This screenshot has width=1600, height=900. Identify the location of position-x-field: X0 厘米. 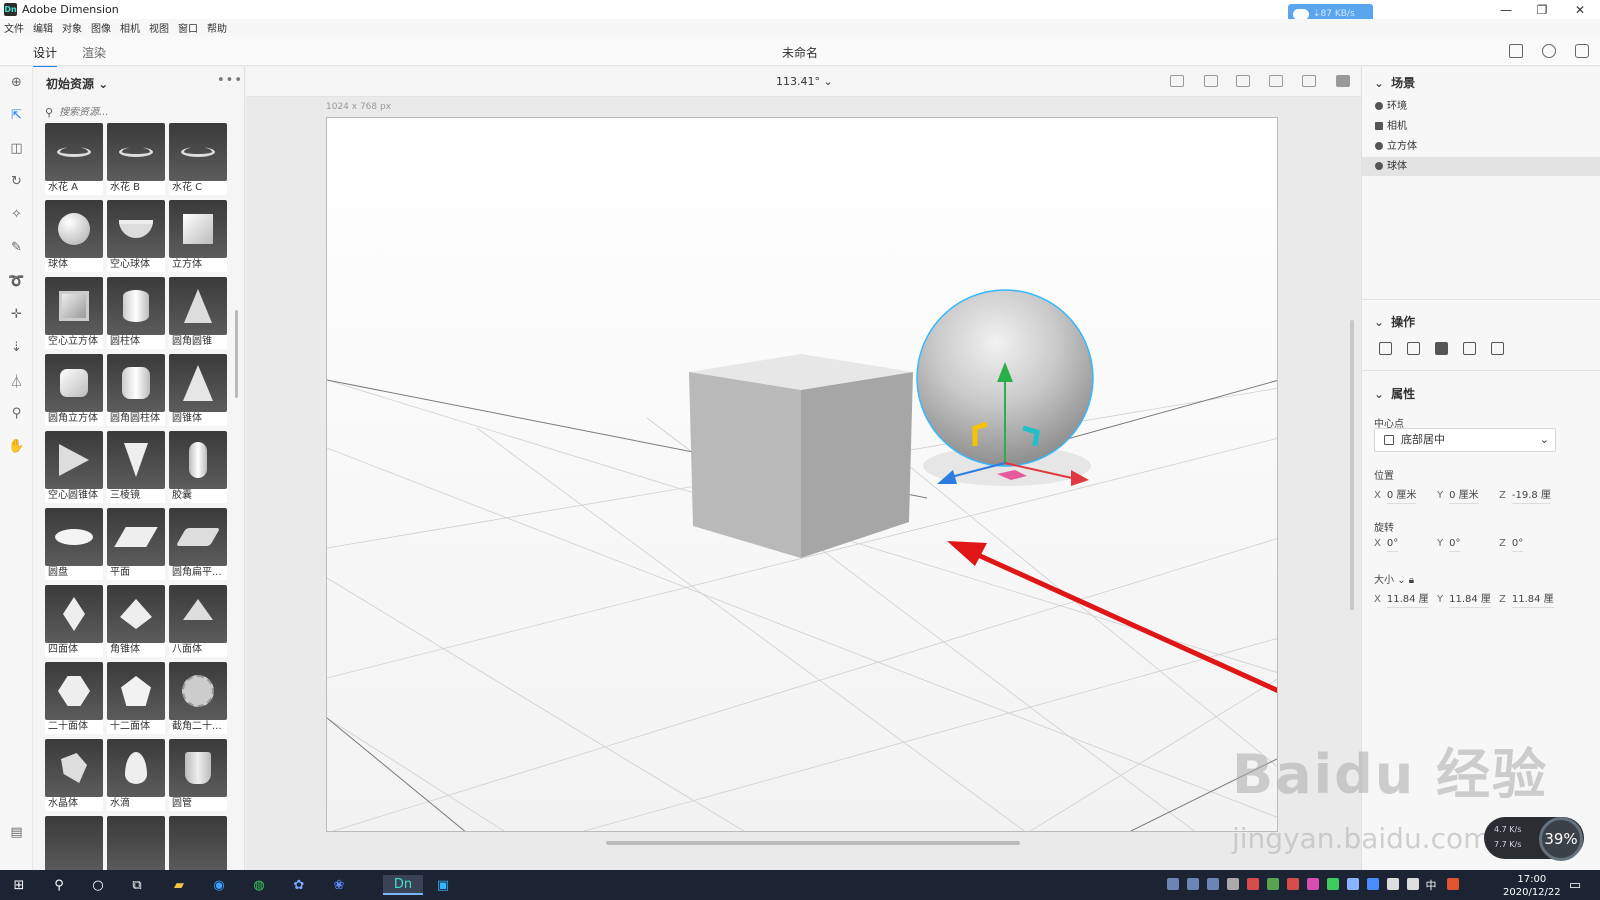
(1395, 495).